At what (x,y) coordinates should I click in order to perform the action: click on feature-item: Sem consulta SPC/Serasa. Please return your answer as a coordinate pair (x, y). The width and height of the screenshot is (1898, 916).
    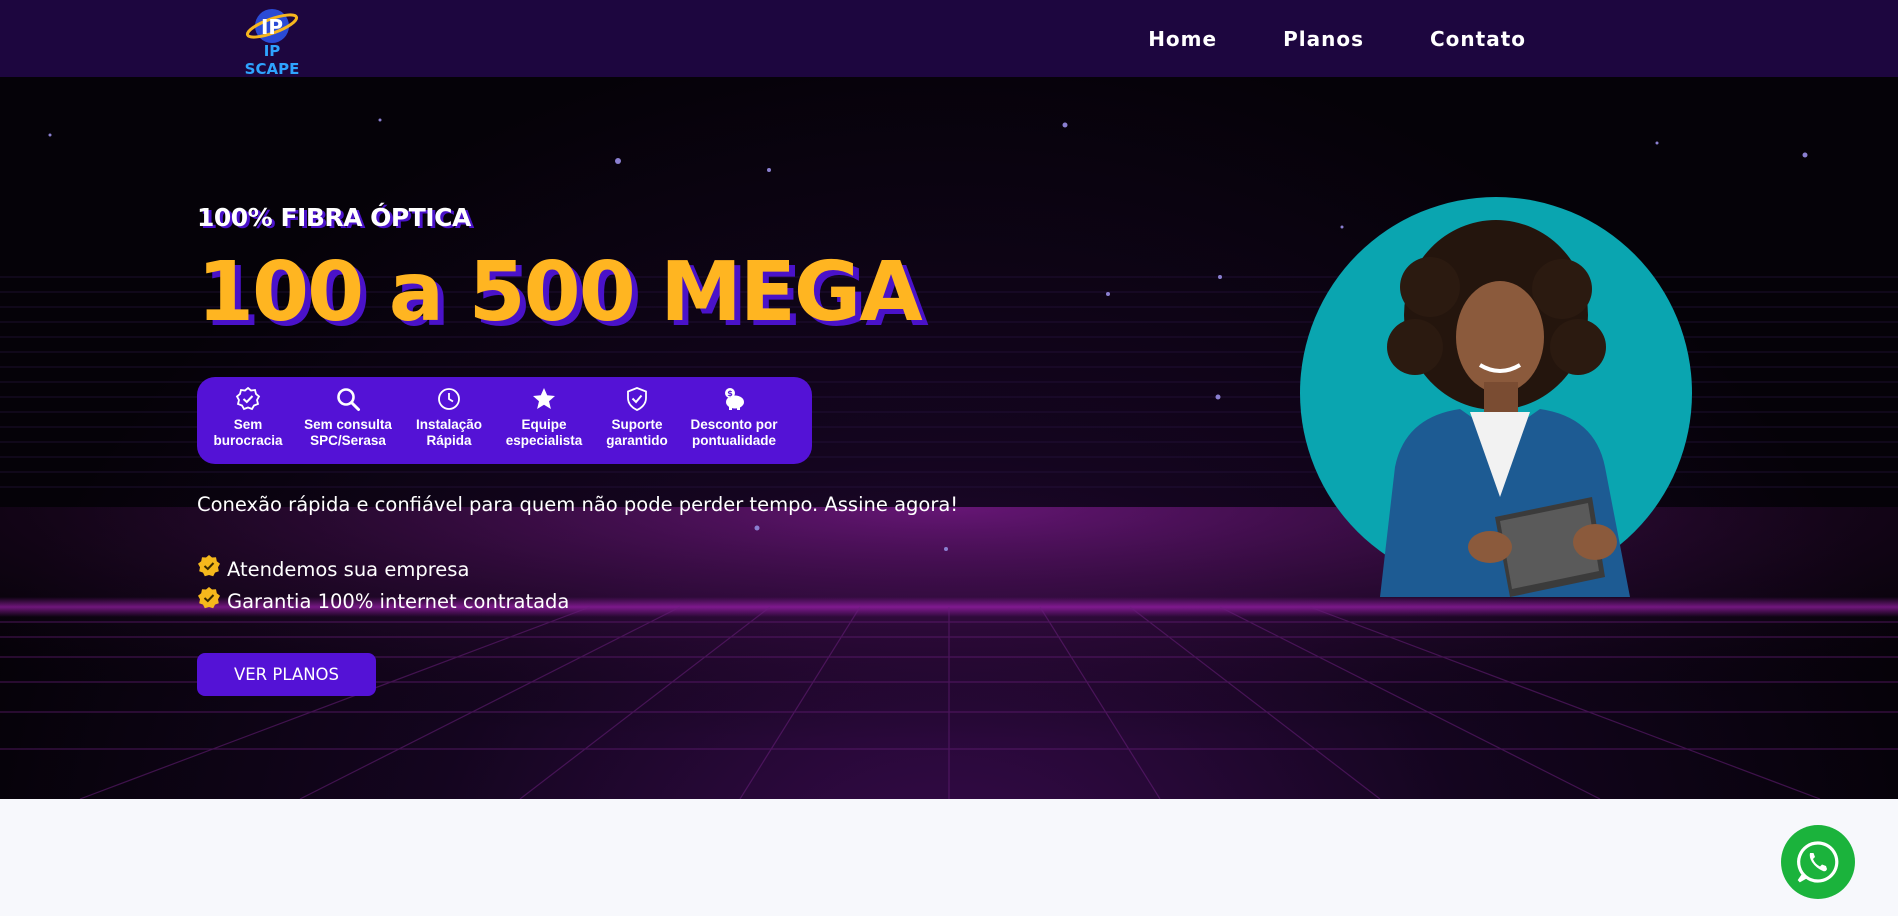
    Looking at the image, I should click on (348, 413).